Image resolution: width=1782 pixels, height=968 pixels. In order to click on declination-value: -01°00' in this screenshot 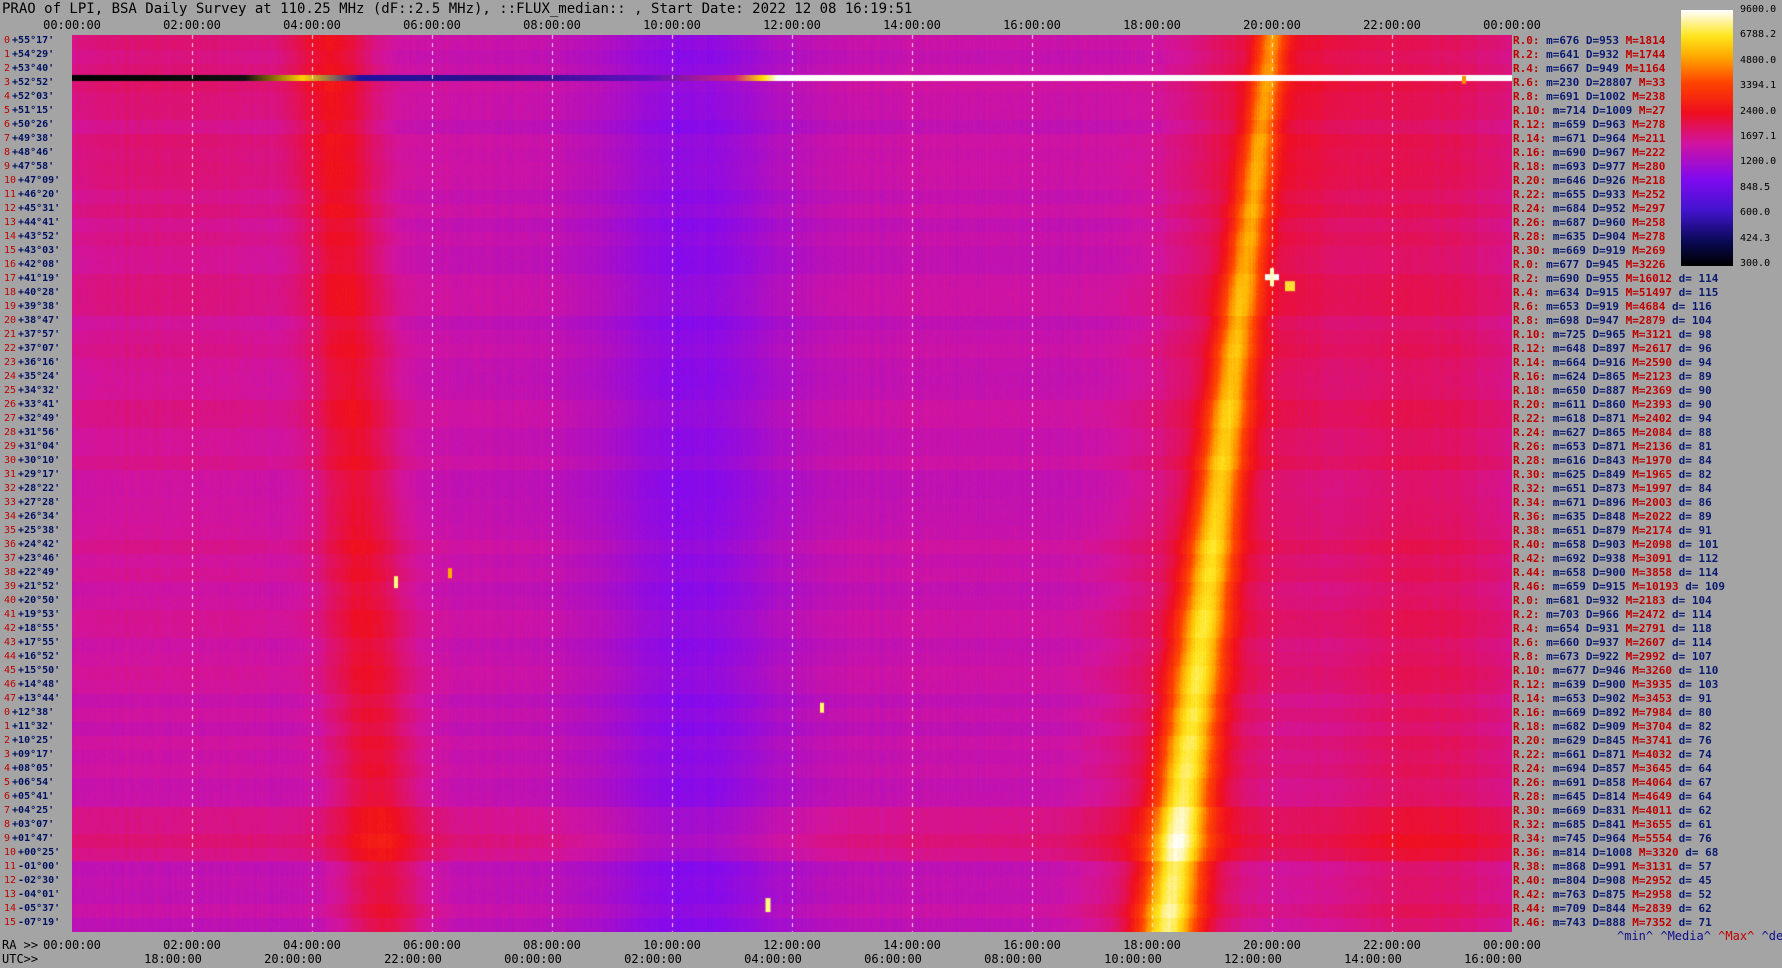, I will do `click(39, 866)`.